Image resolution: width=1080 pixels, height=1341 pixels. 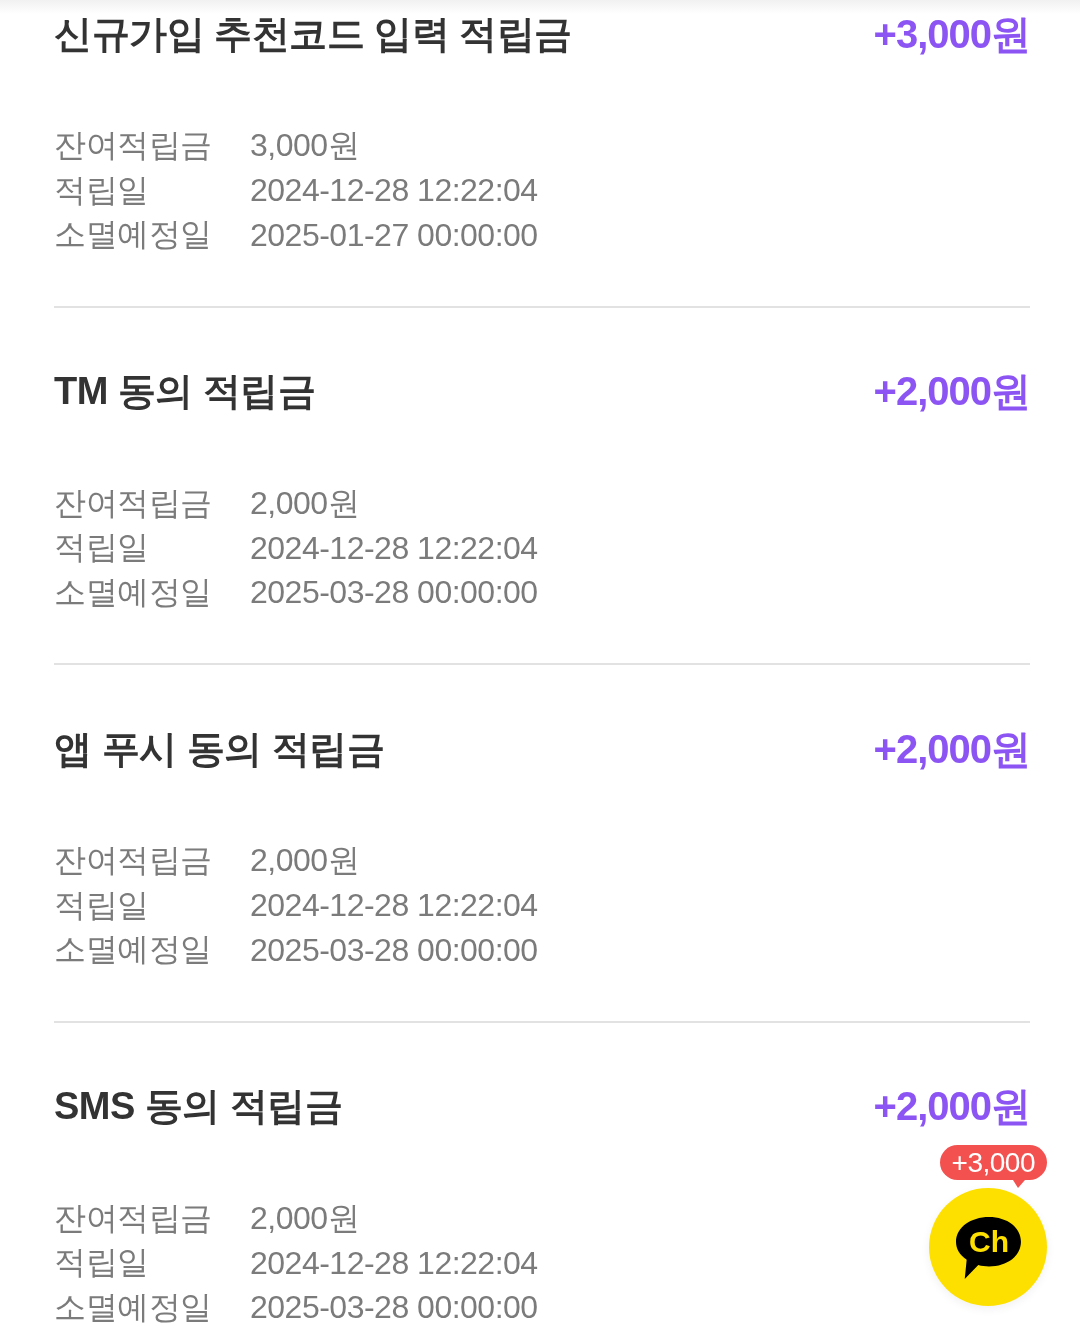 I want to click on reward-amount: +3,000원, so click(x=951, y=34).